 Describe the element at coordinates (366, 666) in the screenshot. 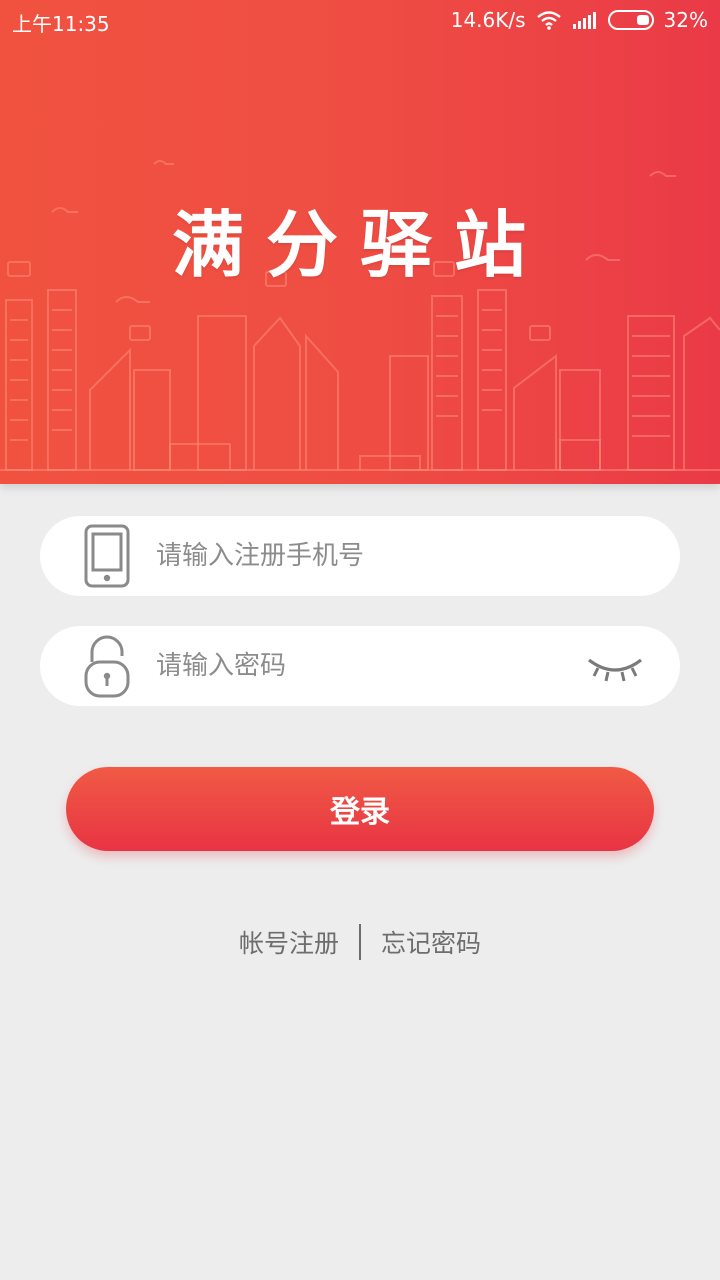

I see `password-input` at that location.